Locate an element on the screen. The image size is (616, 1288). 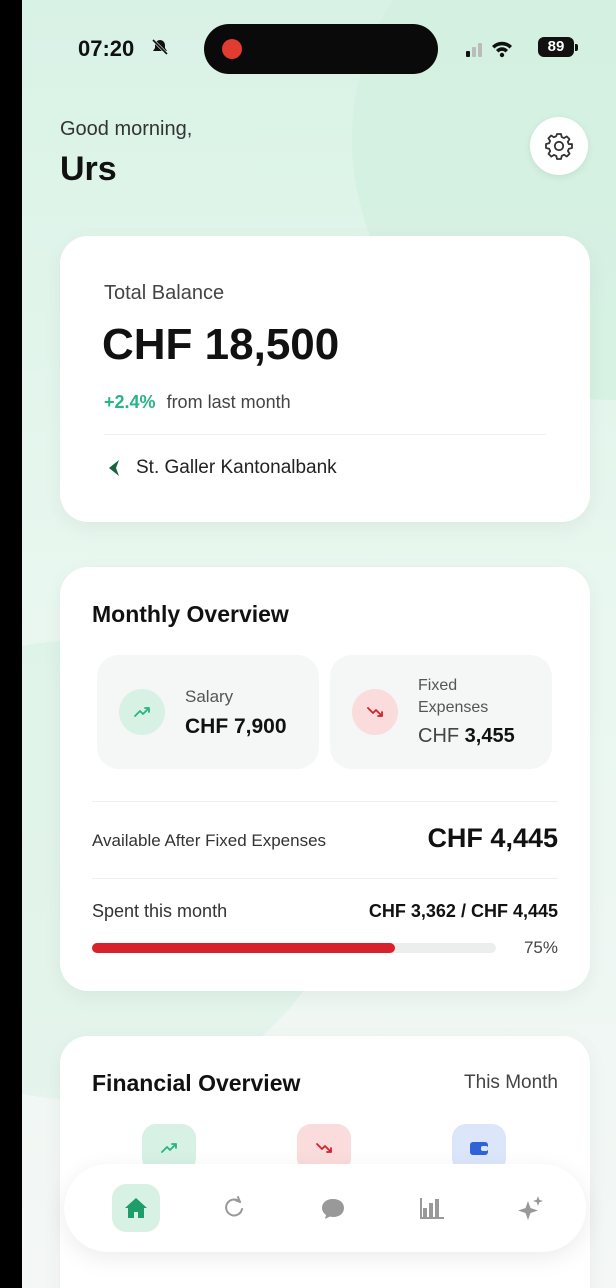
salary-label: Salary is located at coordinates (209, 696).